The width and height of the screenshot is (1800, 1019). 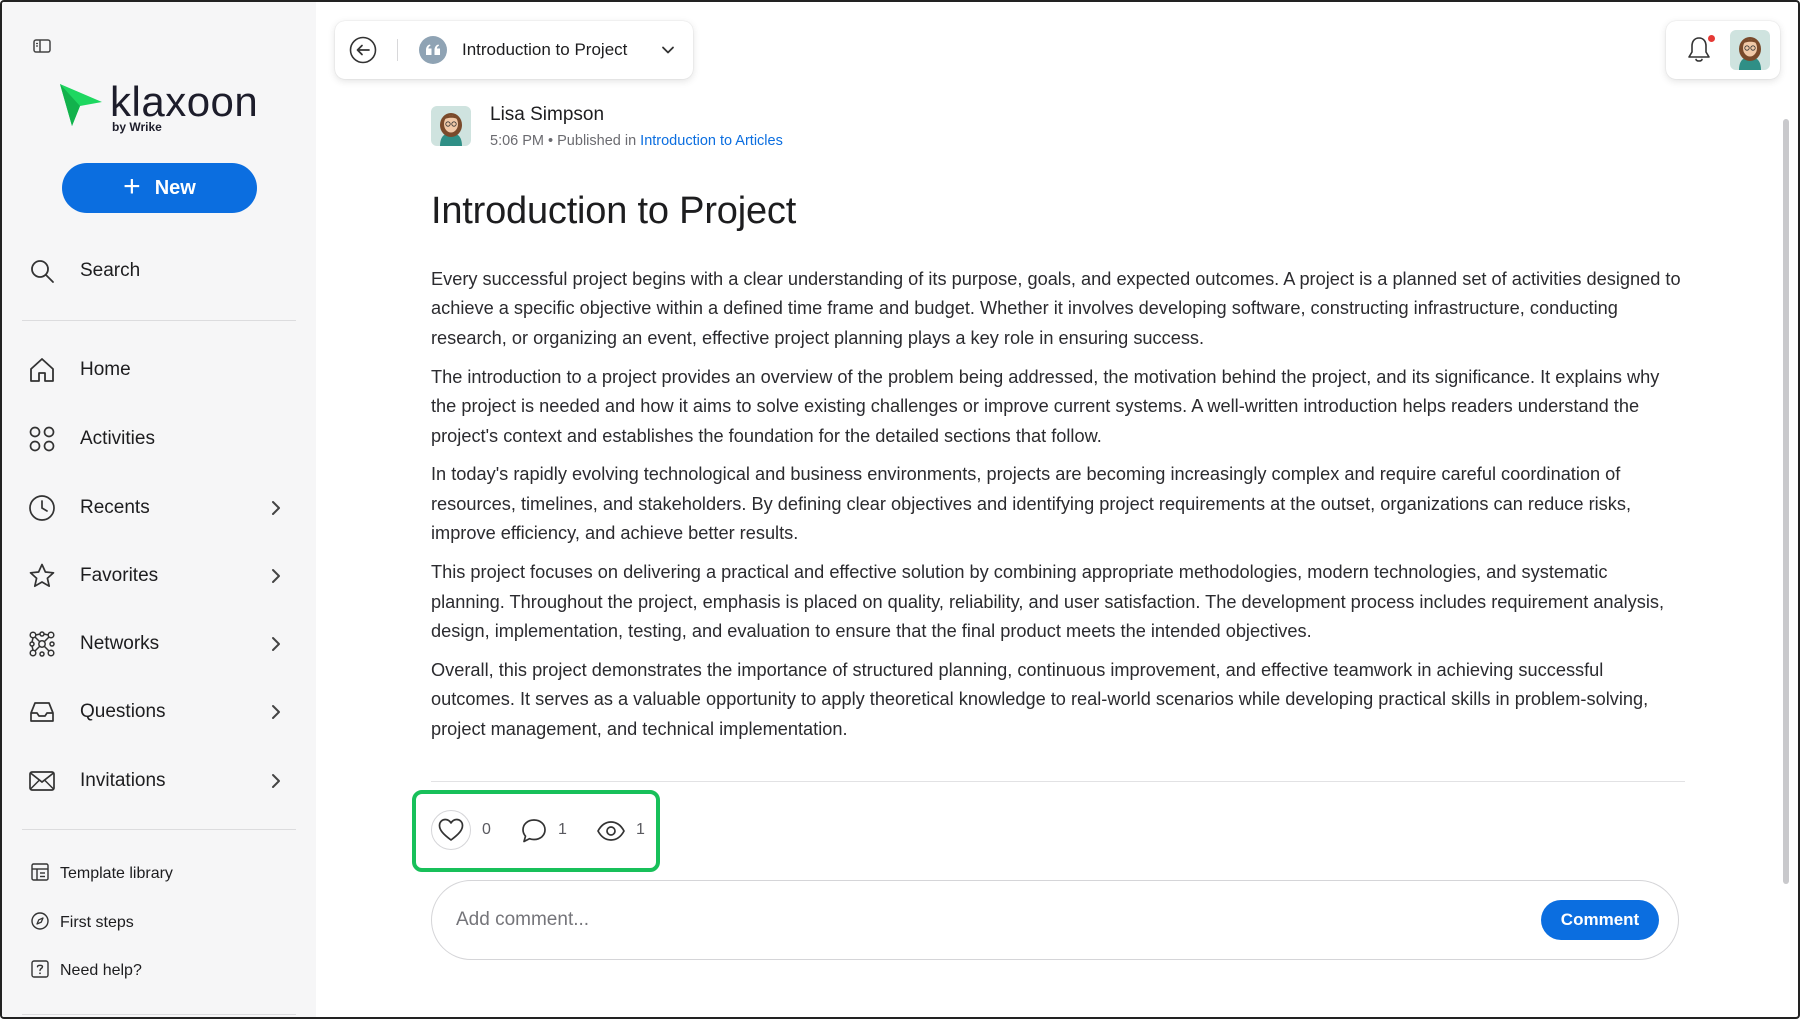 What do you see at coordinates (42, 46) in the screenshot?
I see `sidebar-collapse-icon` at bounding box center [42, 46].